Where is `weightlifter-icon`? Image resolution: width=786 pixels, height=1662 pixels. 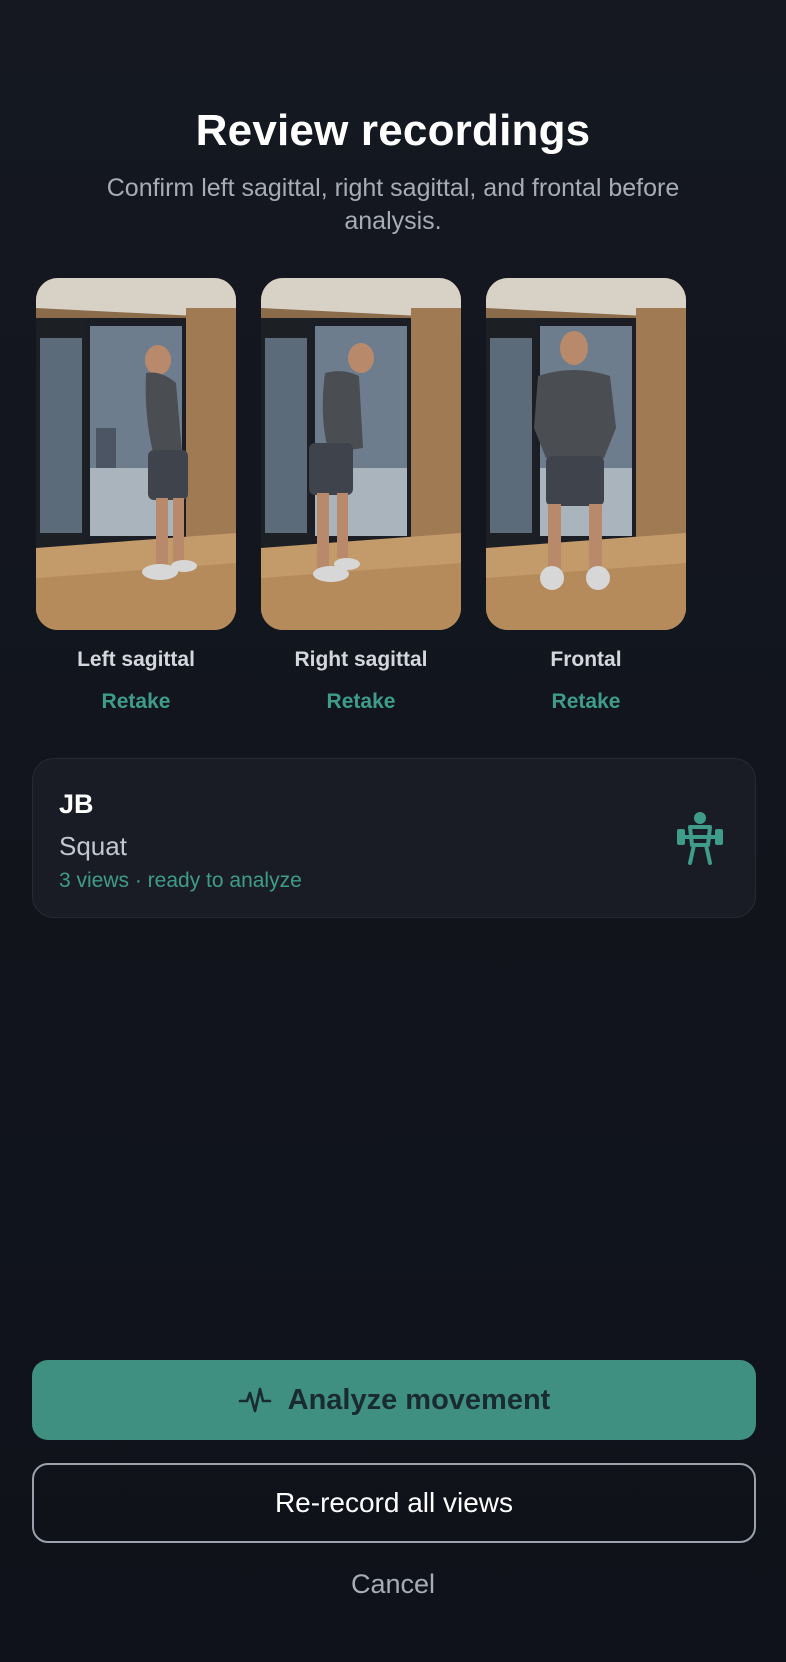 weightlifter-icon is located at coordinates (700, 838).